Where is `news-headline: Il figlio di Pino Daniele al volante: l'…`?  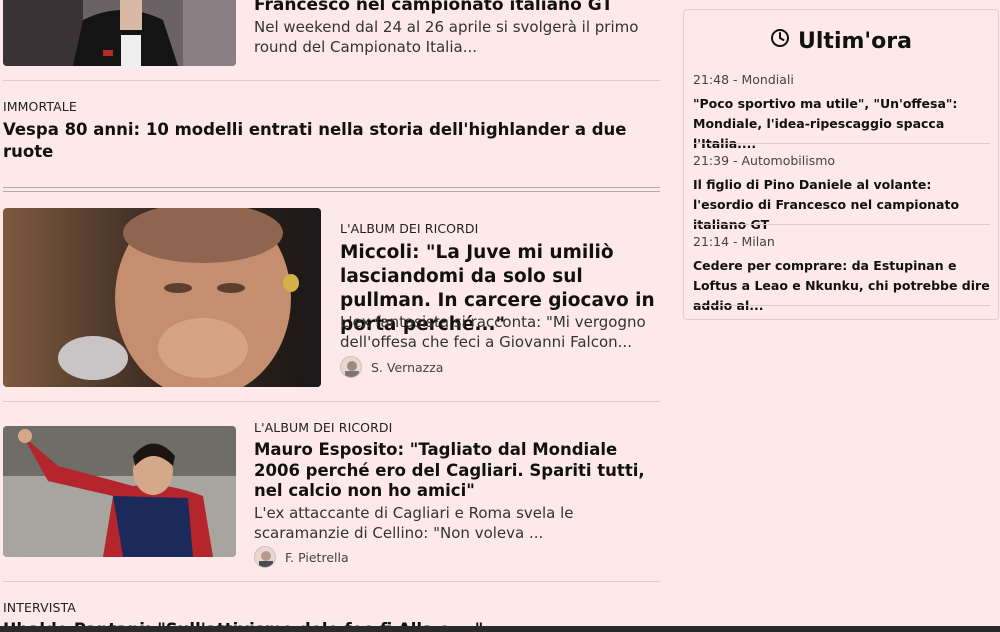 news-headline: Il figlio di Pino Daniele al volante: l'… is located at coordinates (841, 205).